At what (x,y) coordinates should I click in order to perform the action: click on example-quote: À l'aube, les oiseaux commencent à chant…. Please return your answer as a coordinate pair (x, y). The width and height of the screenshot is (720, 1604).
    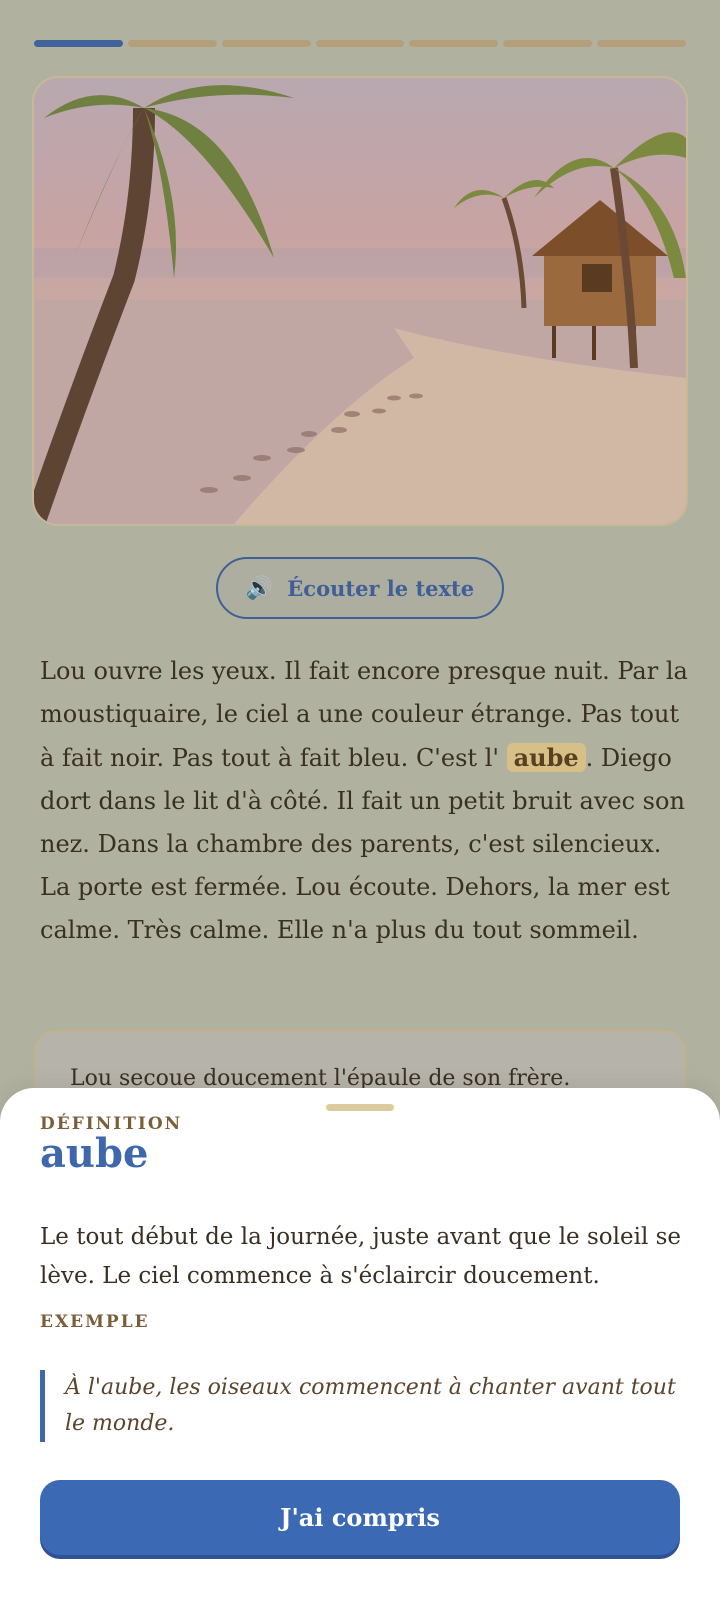
    Looking at the image, I should click on (363, 1406).